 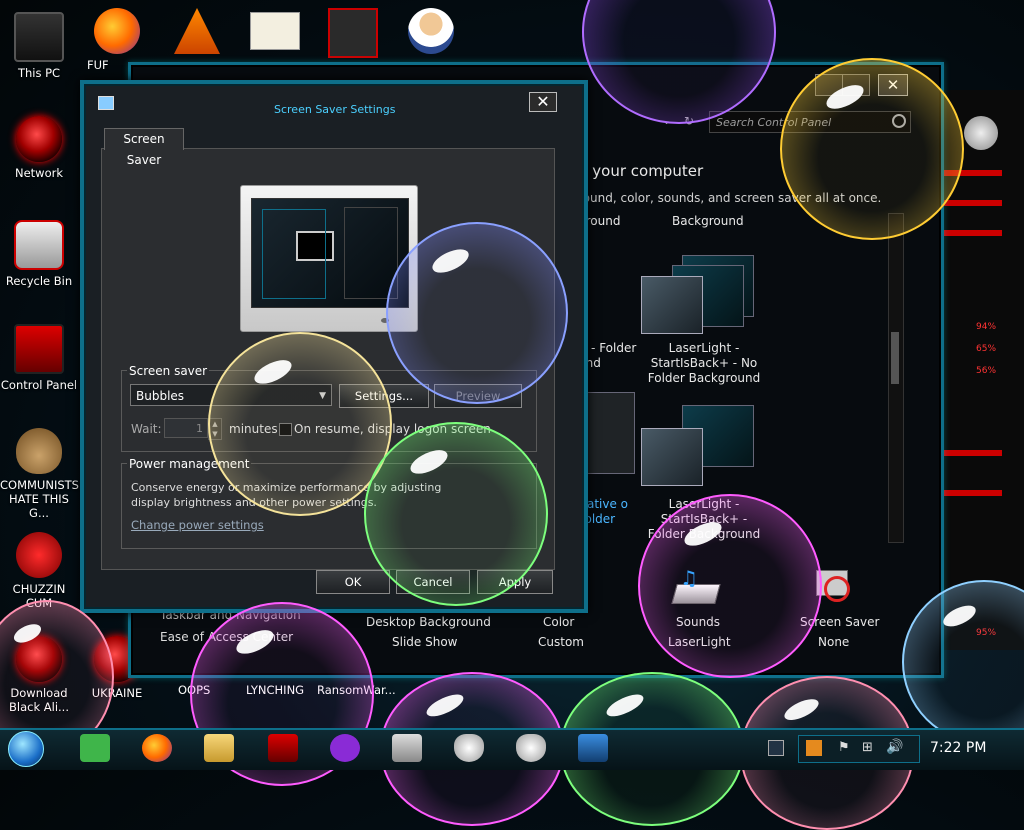 What do you see at coordinates (39, 596) in the screenshot?
I see `desktop-icon-label: CHUZZIN CUM` at bounding box center [39, 596].